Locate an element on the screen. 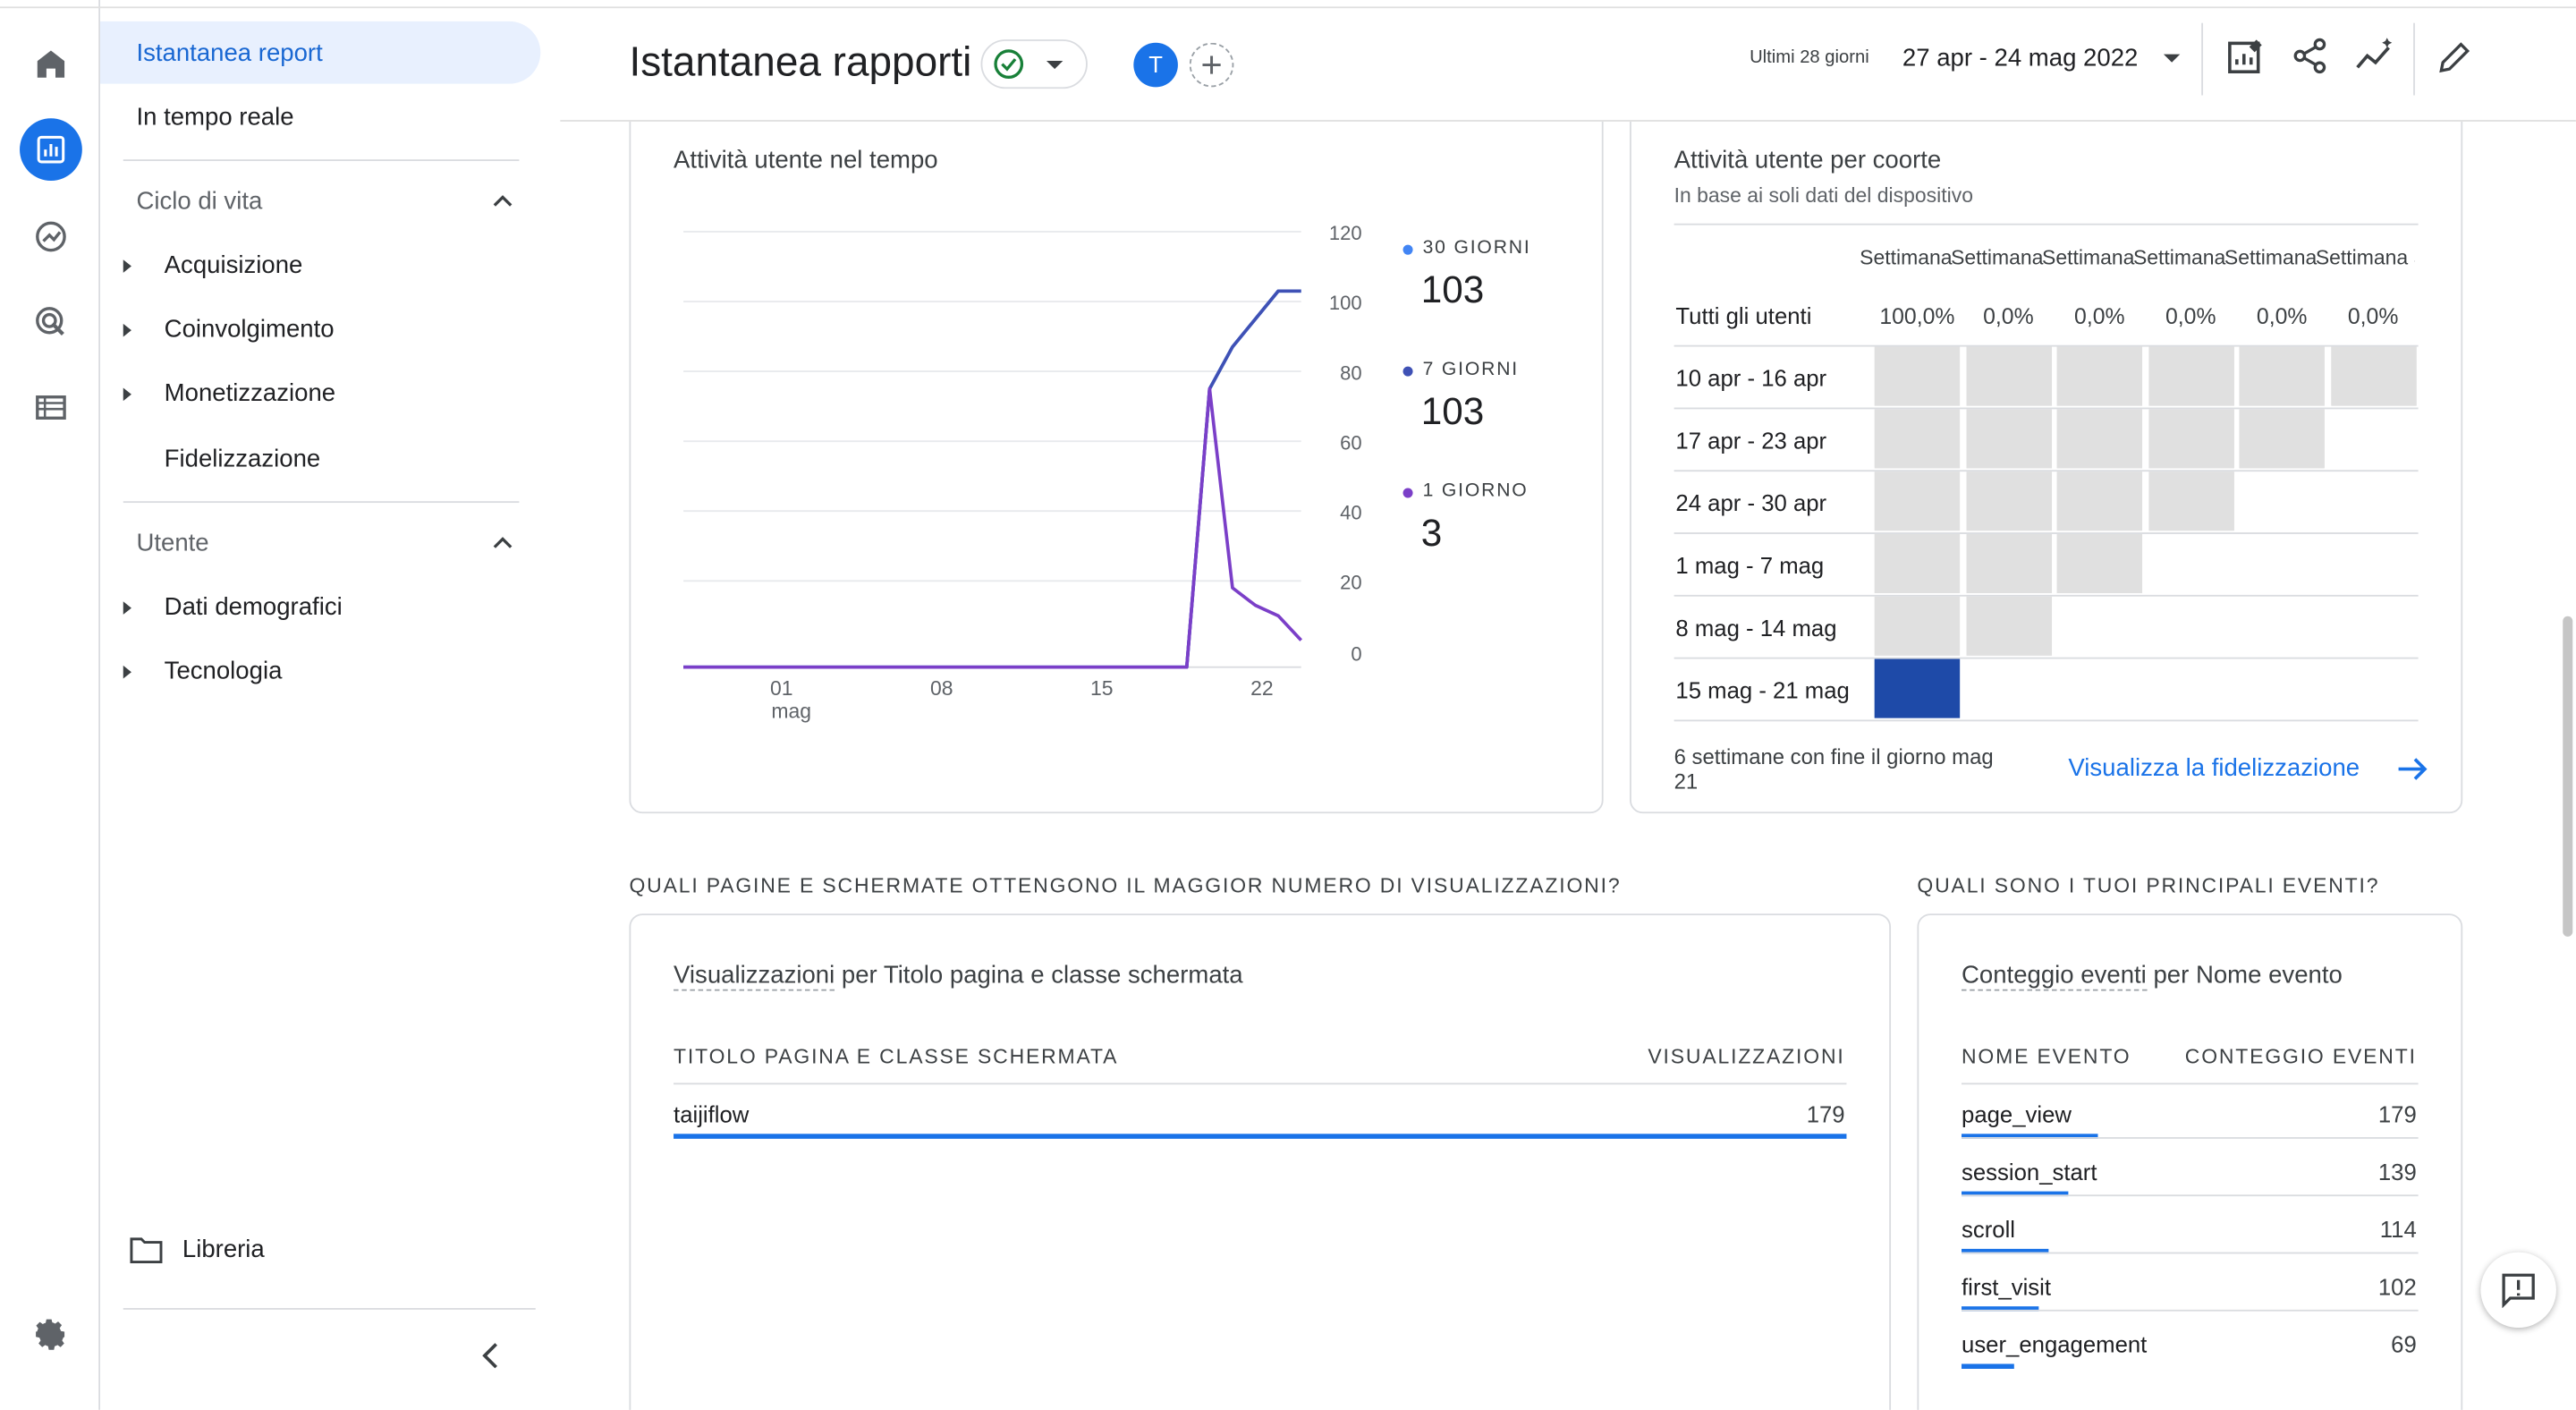  dimension-name: per Nome evento is located at coordinates (2248, 975).